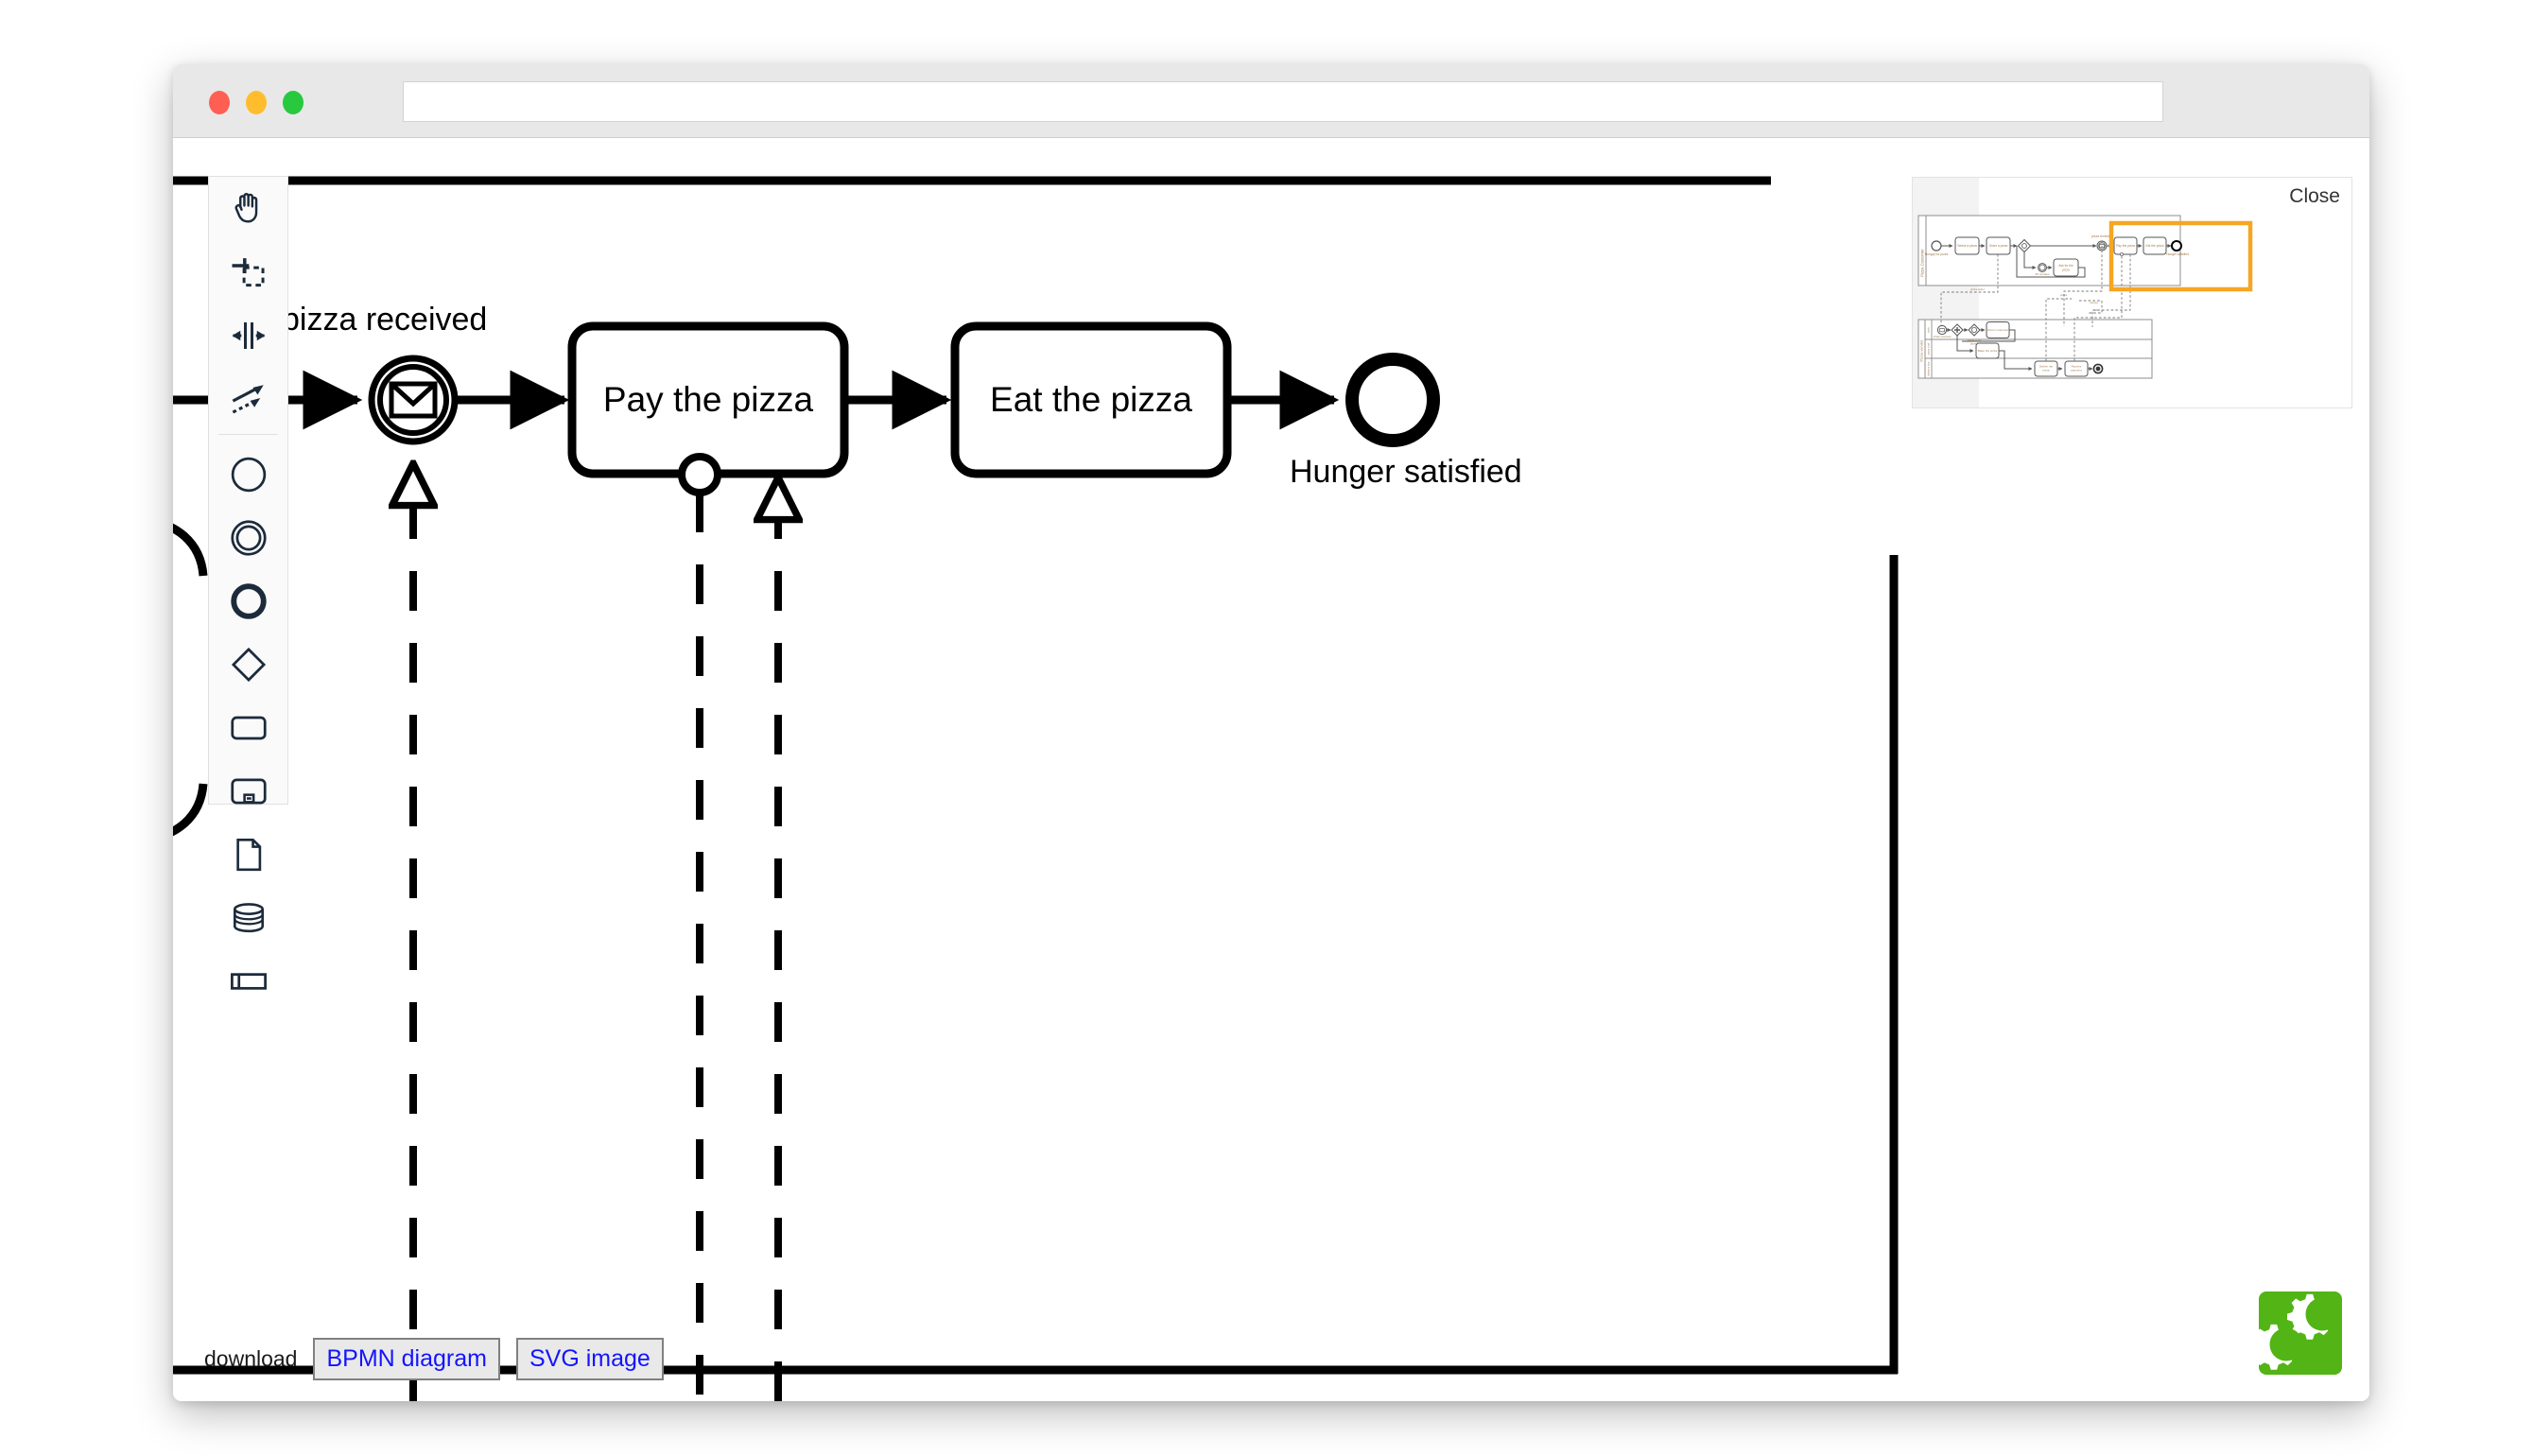 The image size is (2533, 1456). I want to click on global-connect-tool-icon, so click(249, 399).